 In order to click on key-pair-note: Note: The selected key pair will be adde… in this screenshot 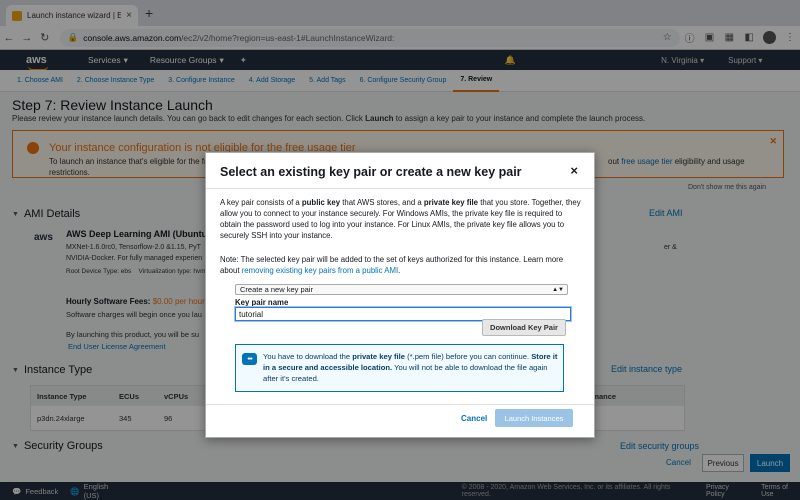, I will do `click(401, 265)`.